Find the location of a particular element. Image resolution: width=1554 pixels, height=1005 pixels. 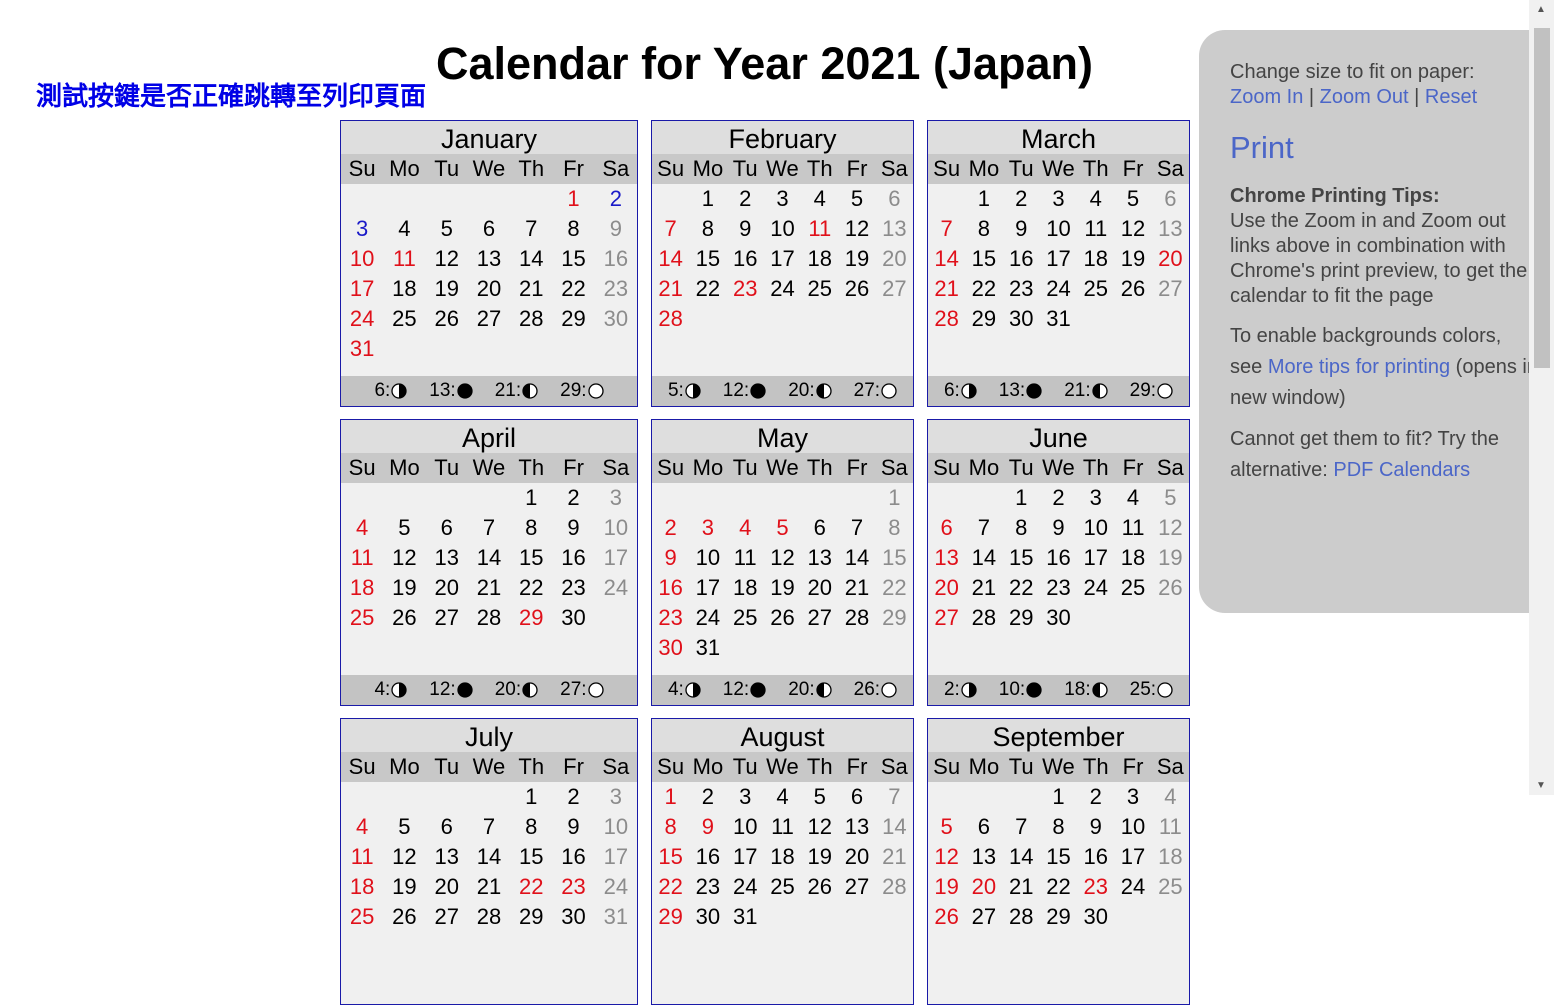

moon-phase-day: 20: is located at coordinates (801, 390).